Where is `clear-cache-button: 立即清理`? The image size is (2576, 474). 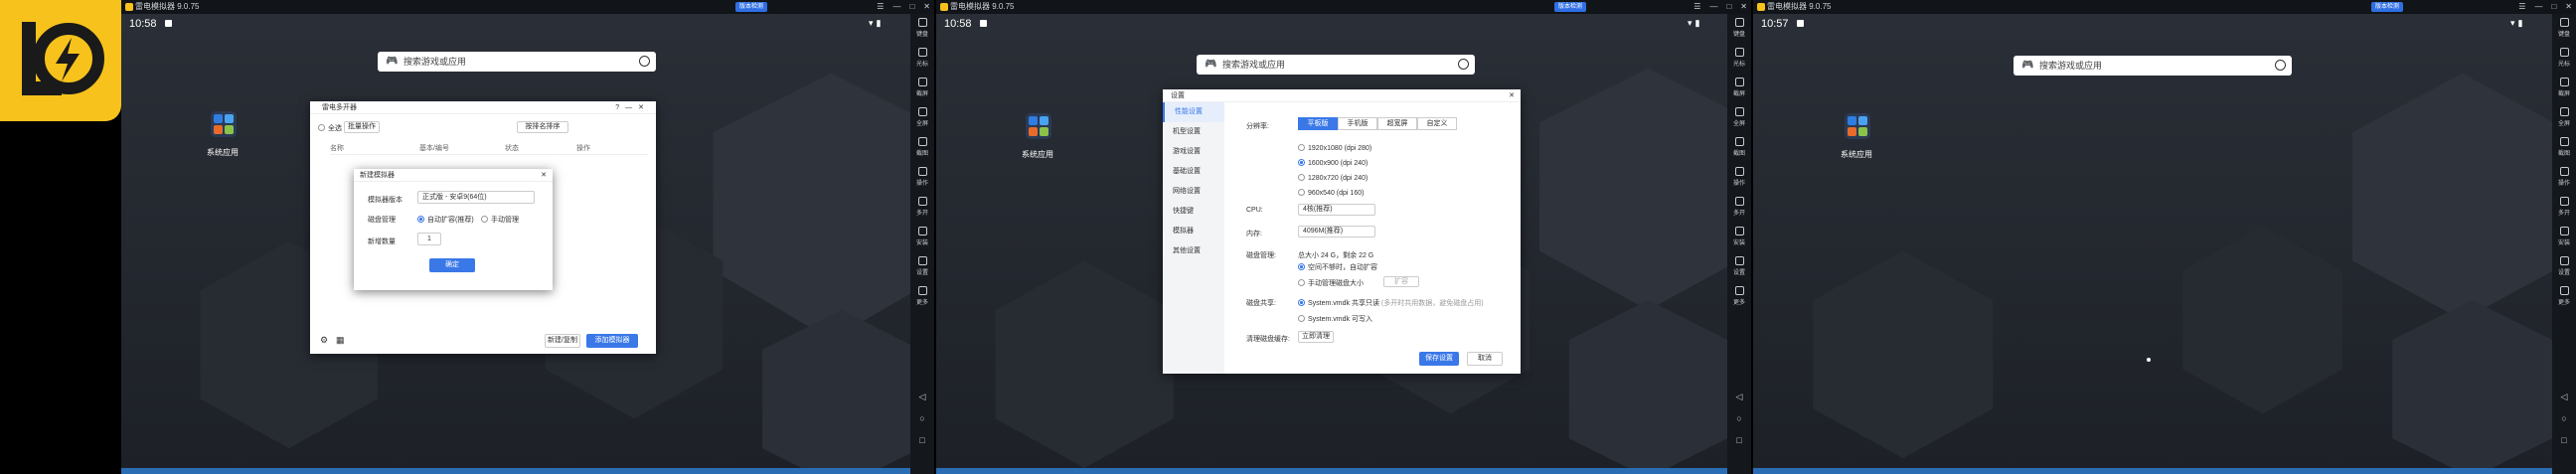
clear-cache-button: 立即清理 is located at coordinates (1316, 337).